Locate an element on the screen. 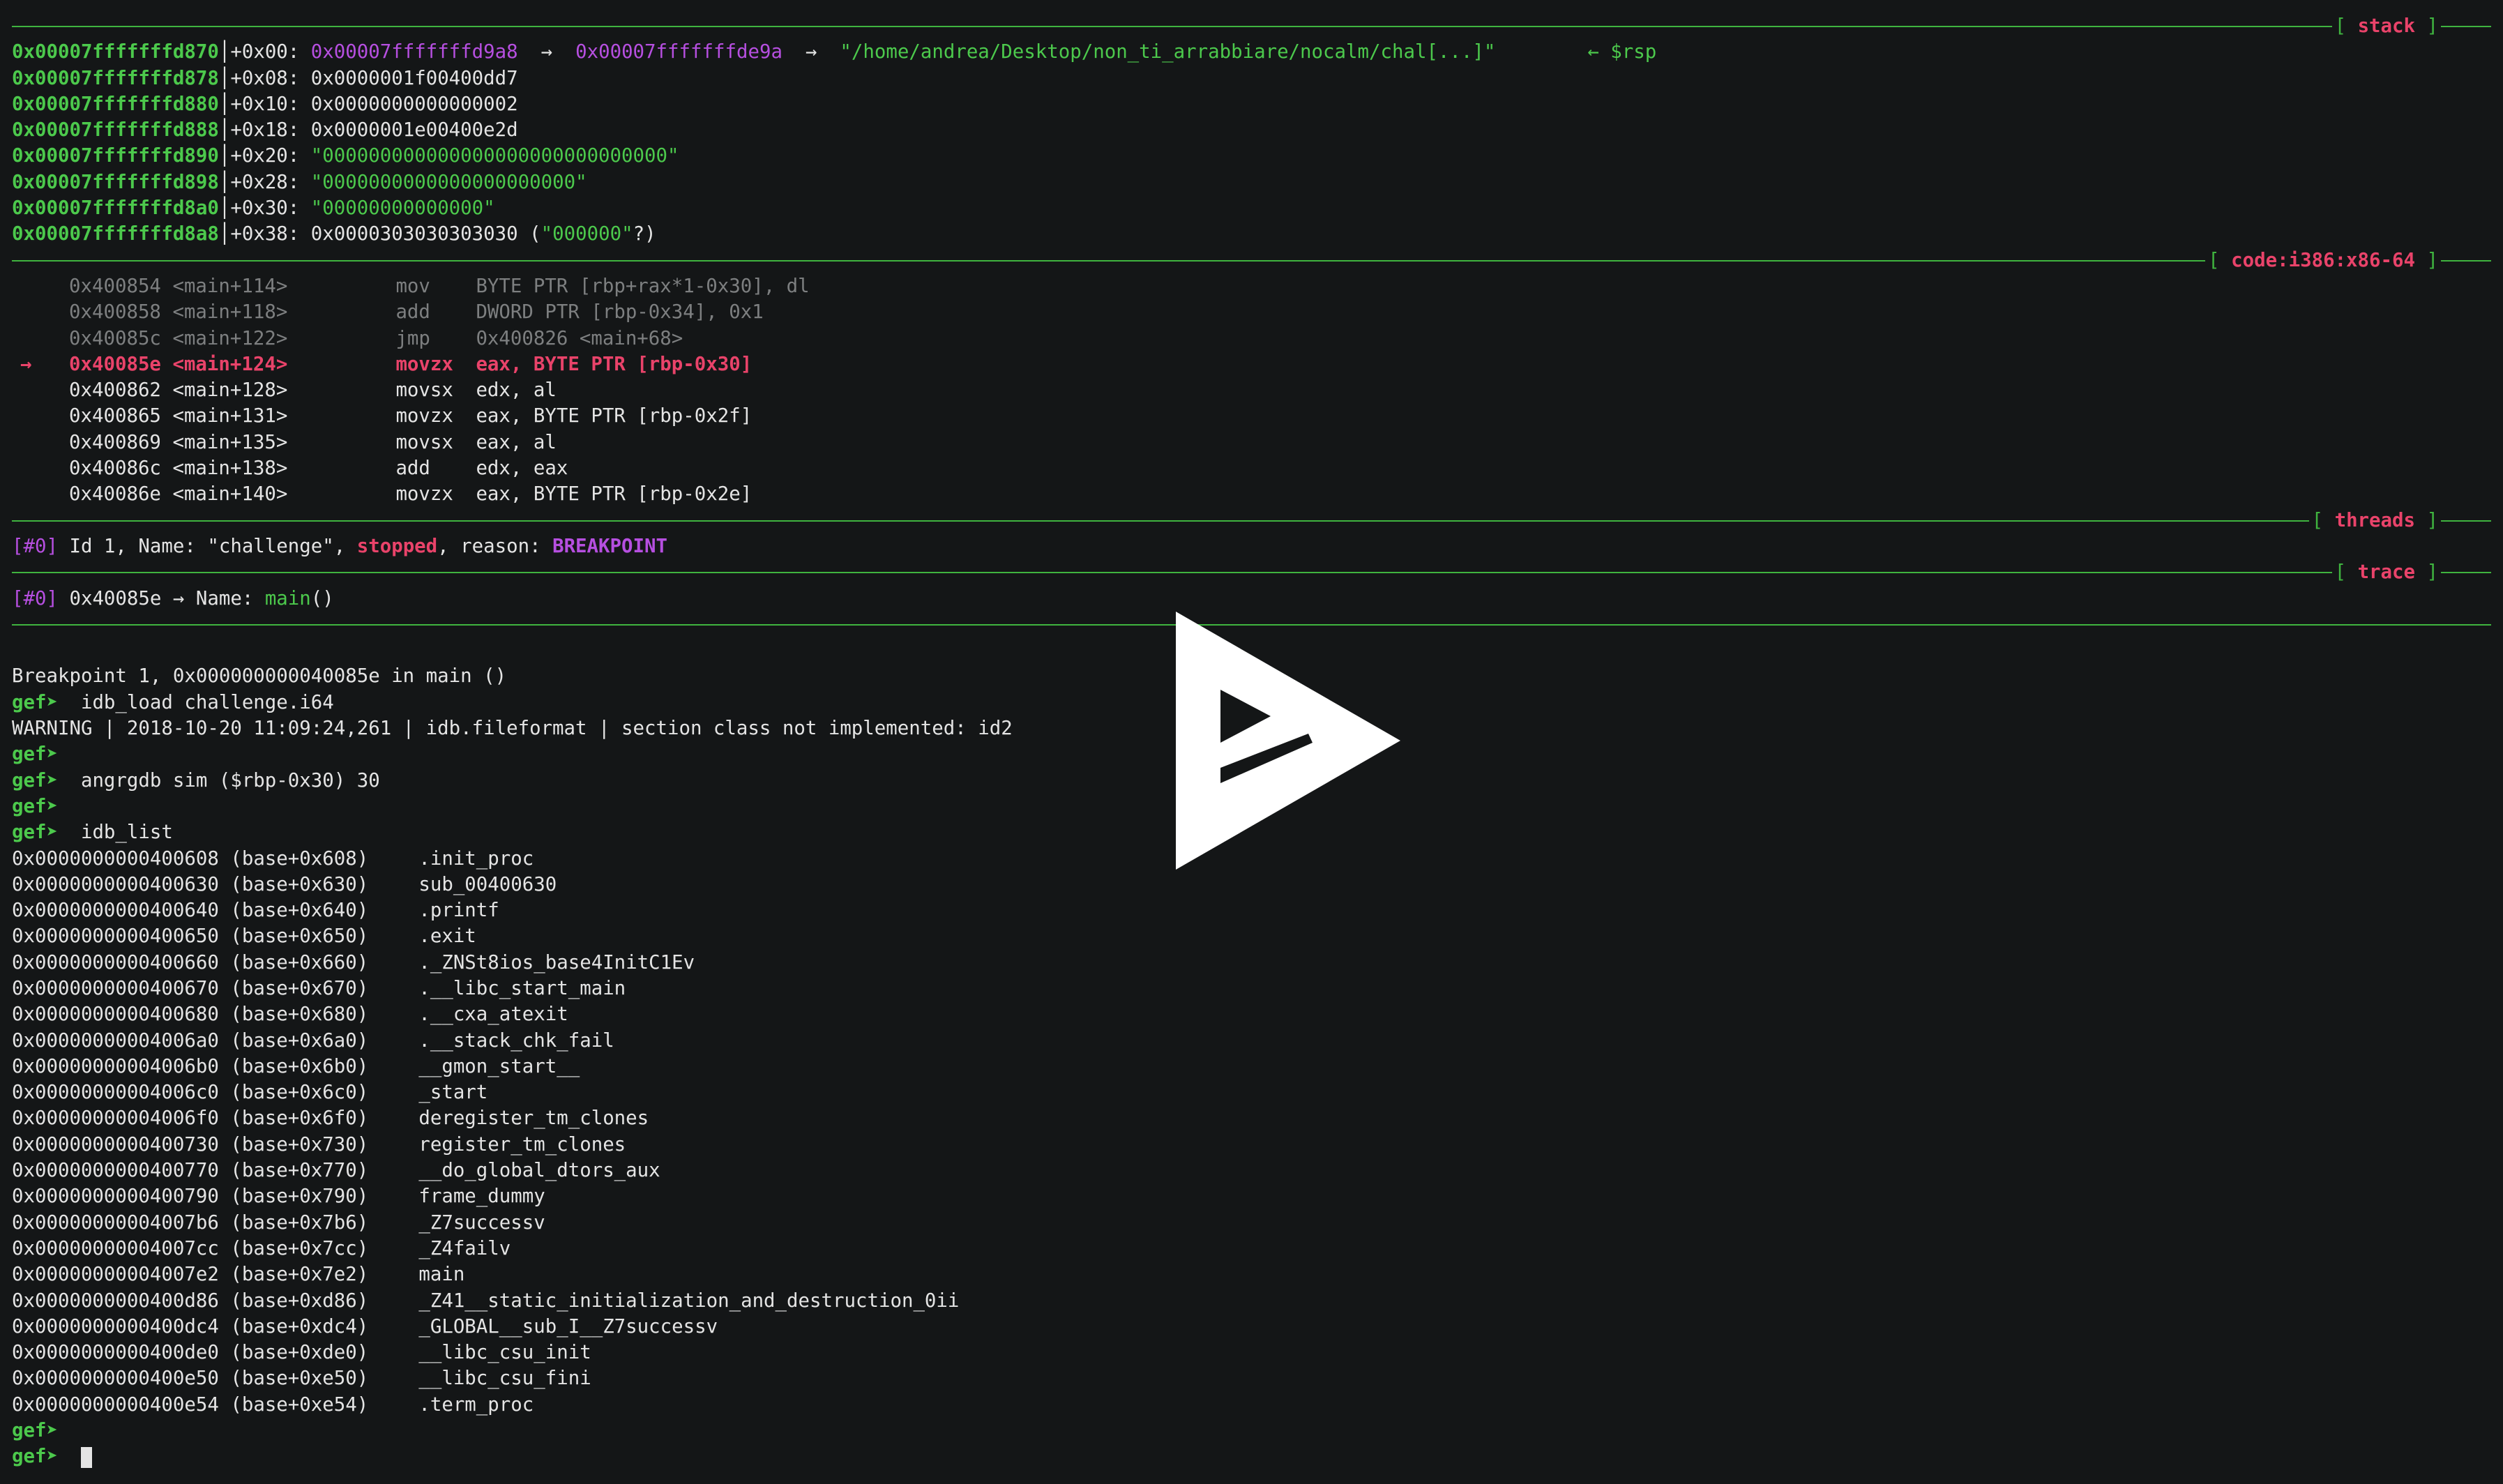  function-name: .__stack_chk_fail is located at coordinates (516, 1040).